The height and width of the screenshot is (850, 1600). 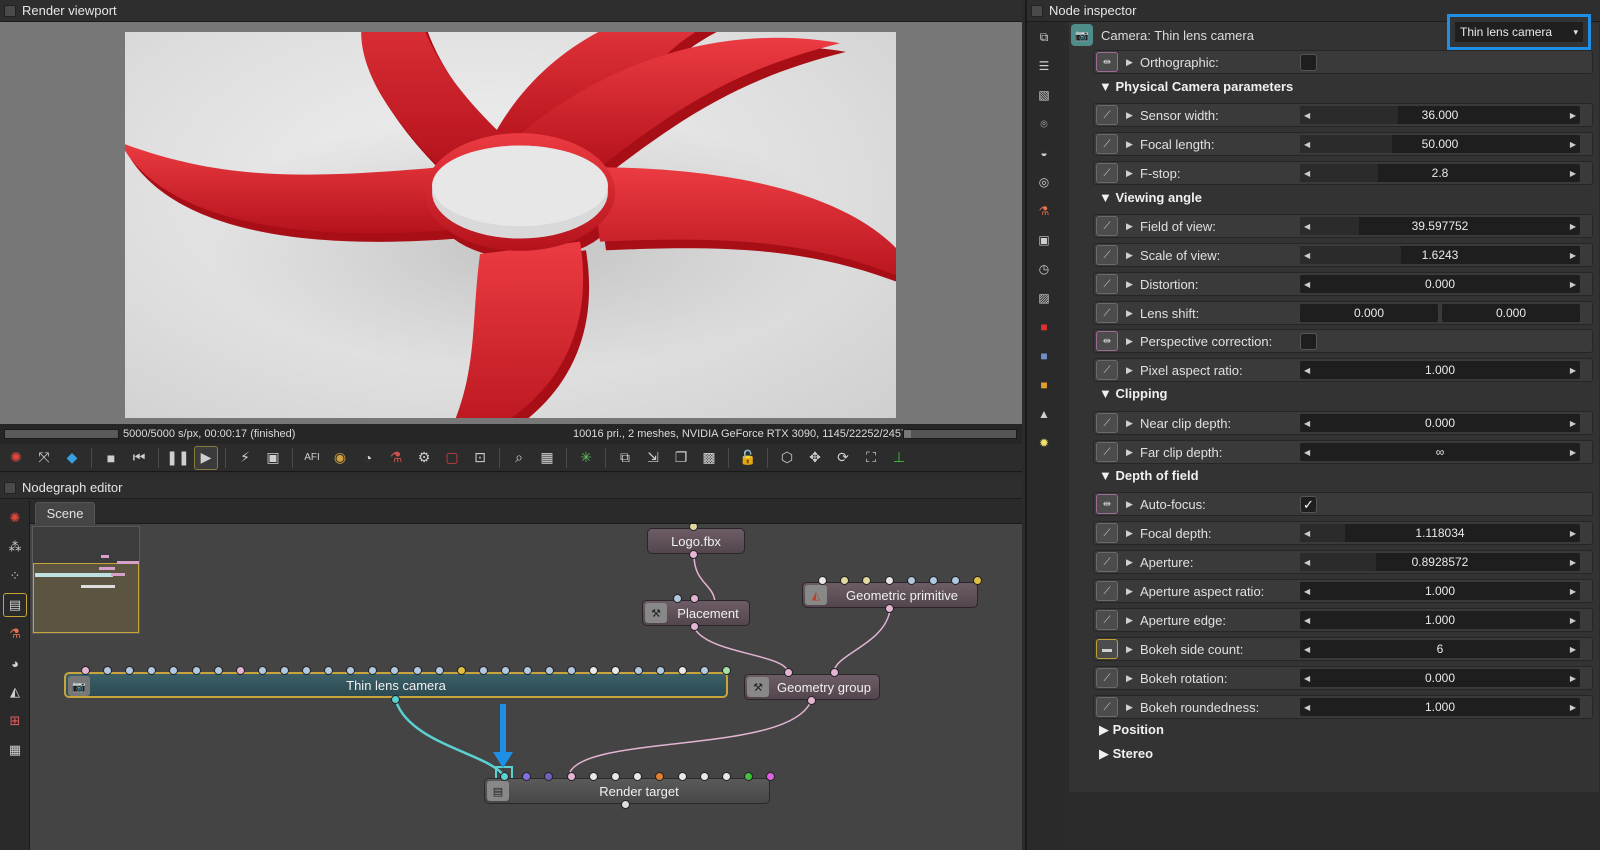 I want to click on cube-color-icon: ◆, so click(x=72, y=458).